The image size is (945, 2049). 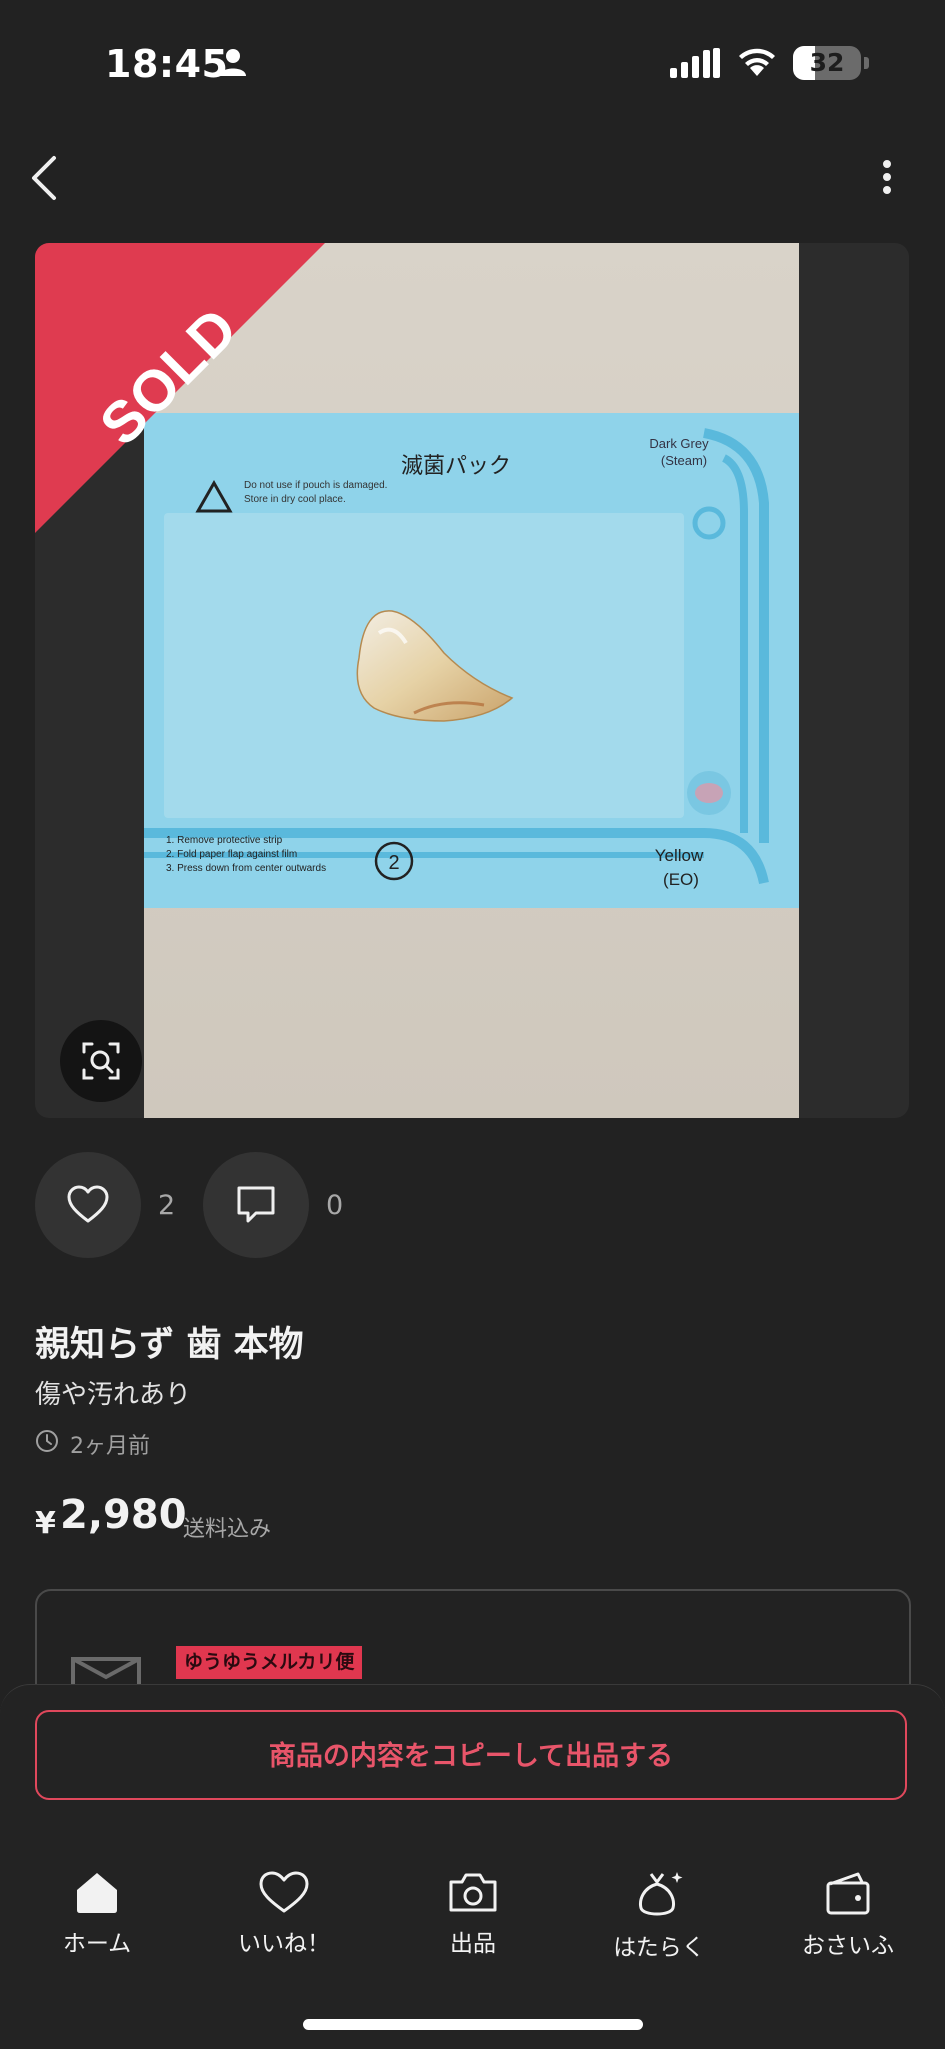 I want to click on tab-home: ホーム, so click(x=97, y=1914).